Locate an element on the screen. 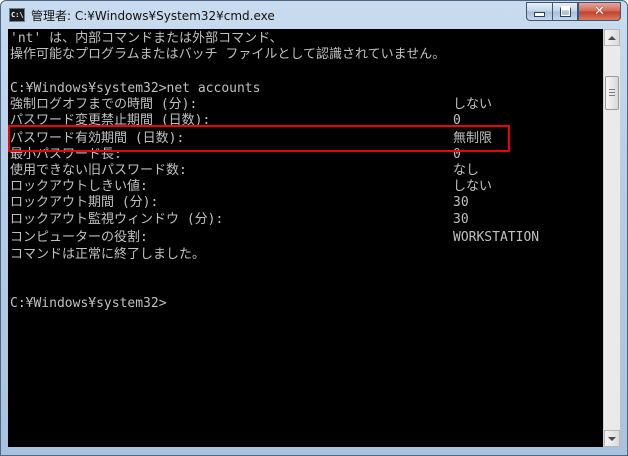 Image resolution: width=628 pixels, height=456 pixels. caption-buttons: ✕ is located at coordinates (573, 11).